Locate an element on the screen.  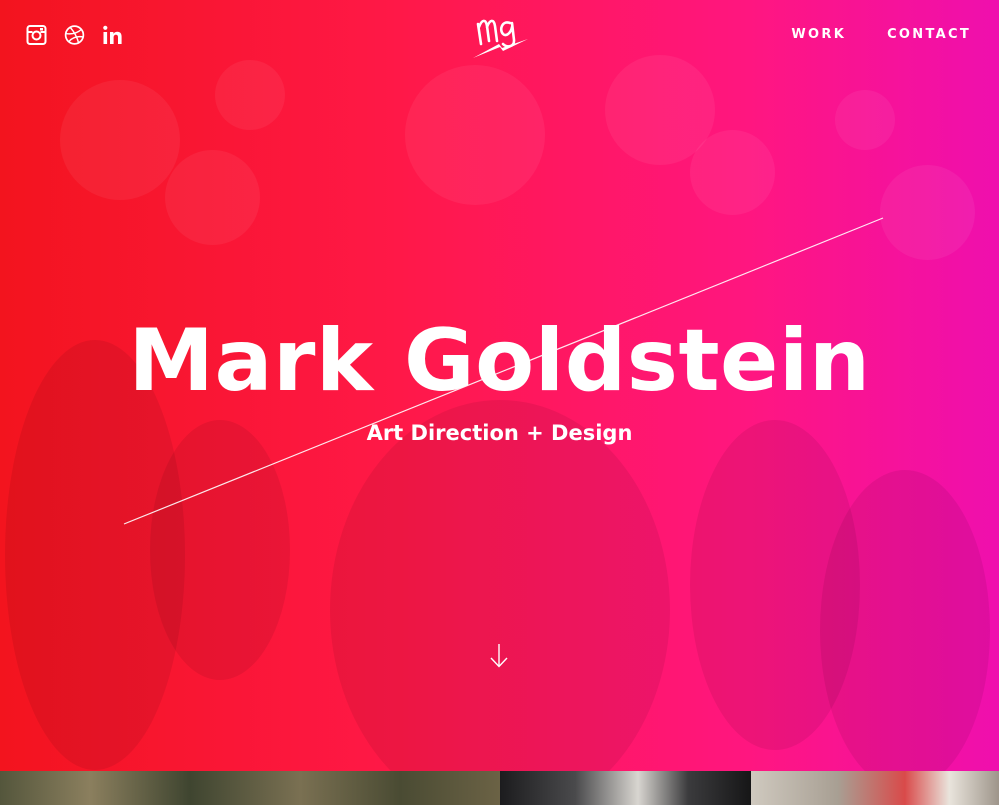
portfolio-strip is located at coordinates (499, 788).